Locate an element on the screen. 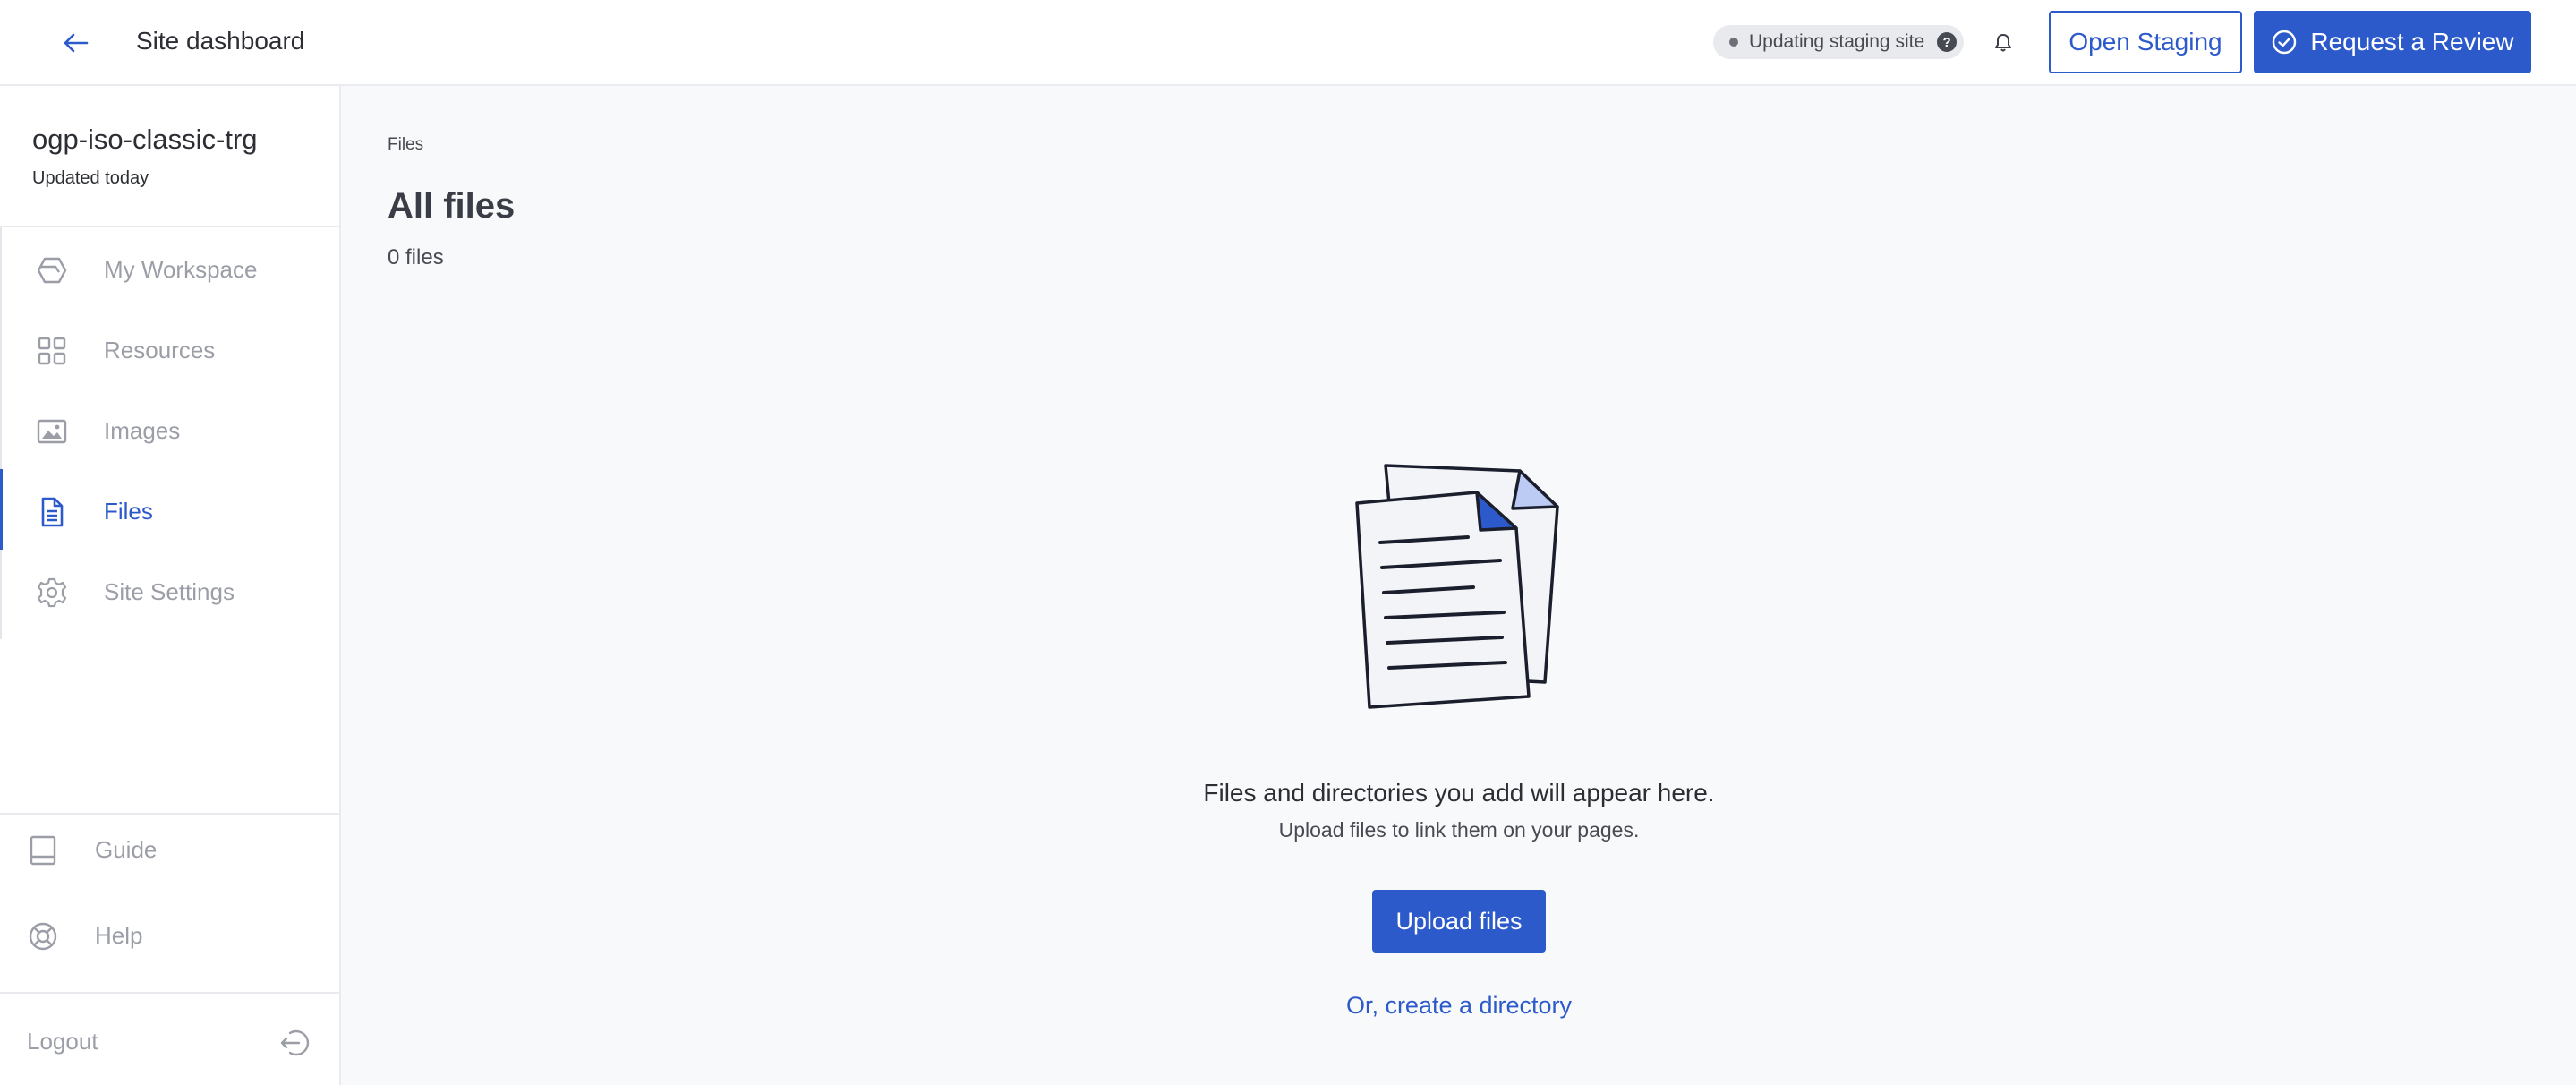  request-review-label: Request a Review is located at coordinates (2412, 42).